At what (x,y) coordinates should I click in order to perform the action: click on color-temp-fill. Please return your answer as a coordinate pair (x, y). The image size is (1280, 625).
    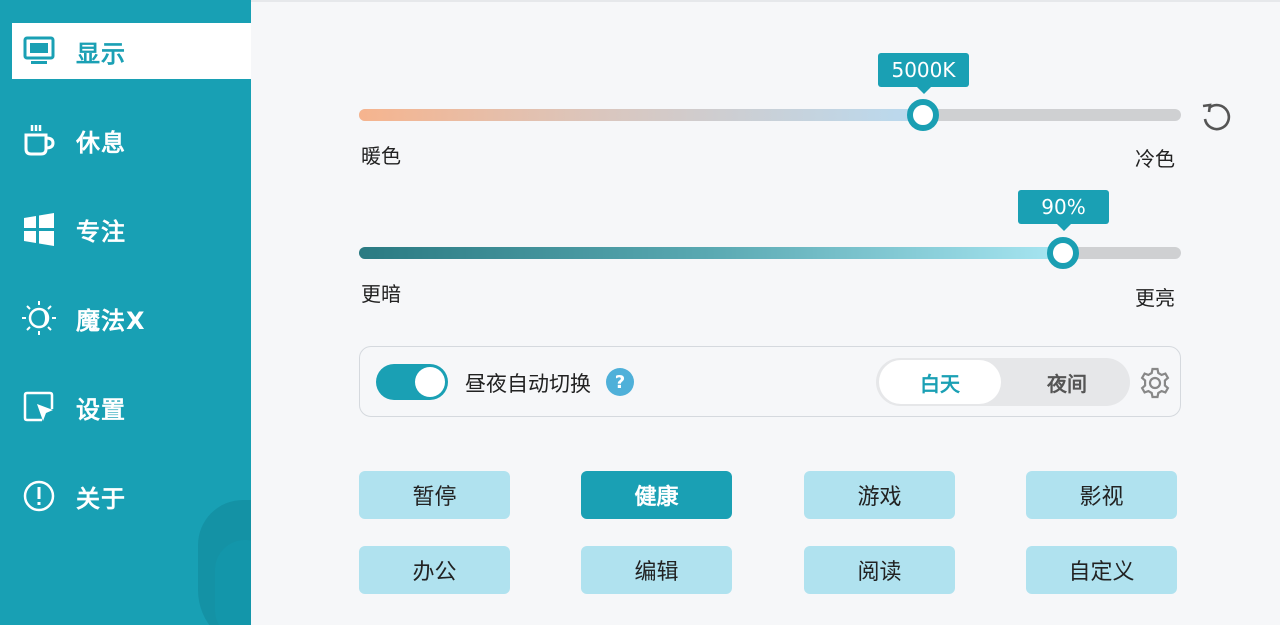
    Looking at the image, I should click on (641, 115).